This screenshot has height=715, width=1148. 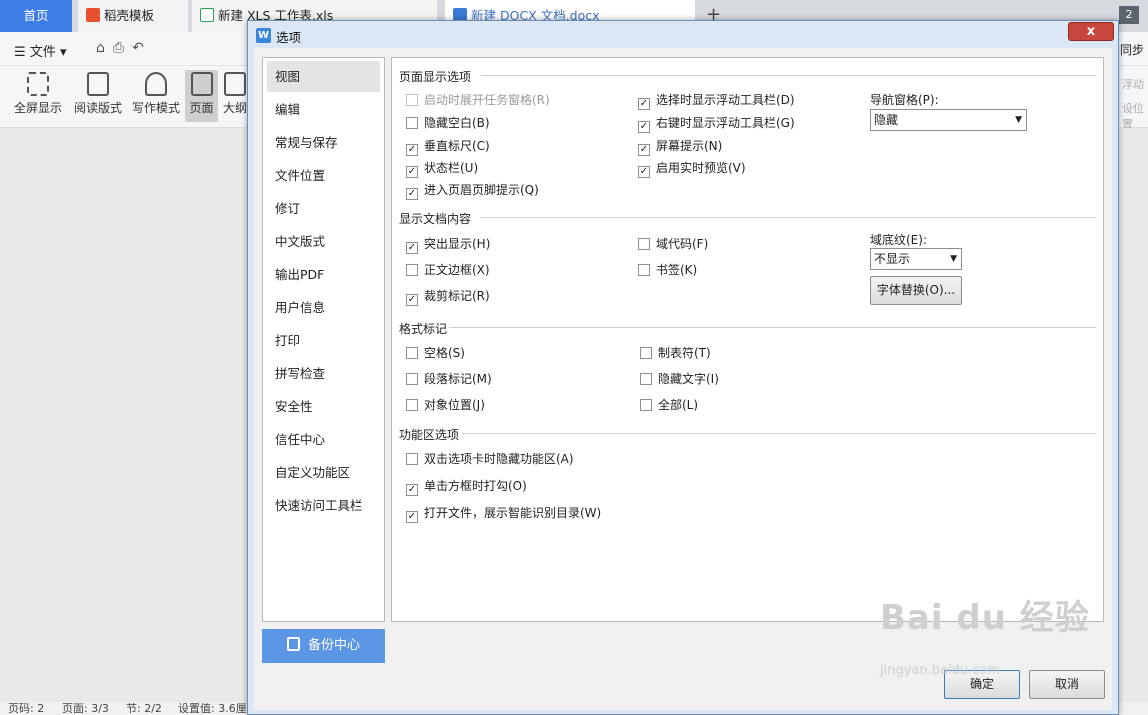 I want to click on backup-icon, so click(x=293, y=644).